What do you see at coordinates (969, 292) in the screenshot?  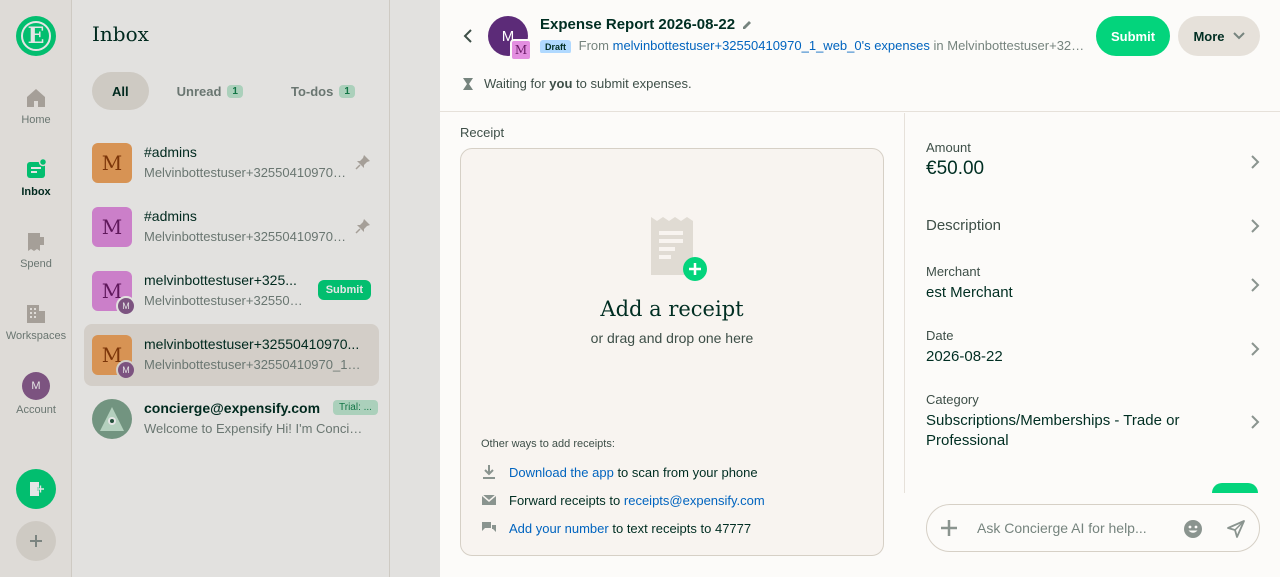 I see `merchant-value: est Merchant` at bounding box center [969, 292].